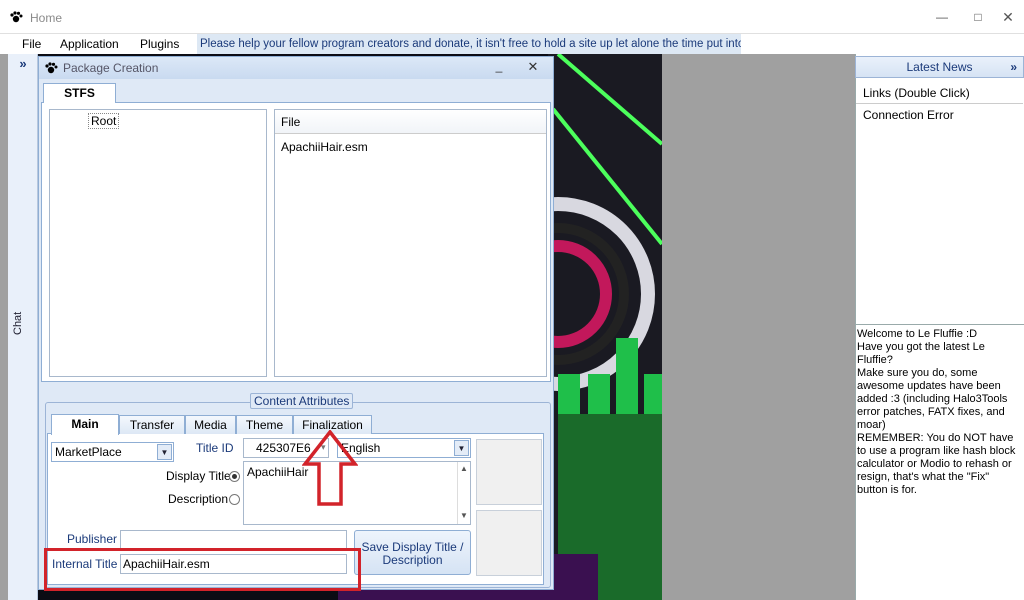 The width and height of the screenshot is (1024, 600). I want to click on annotation-highlight-box, so click(202, 569).